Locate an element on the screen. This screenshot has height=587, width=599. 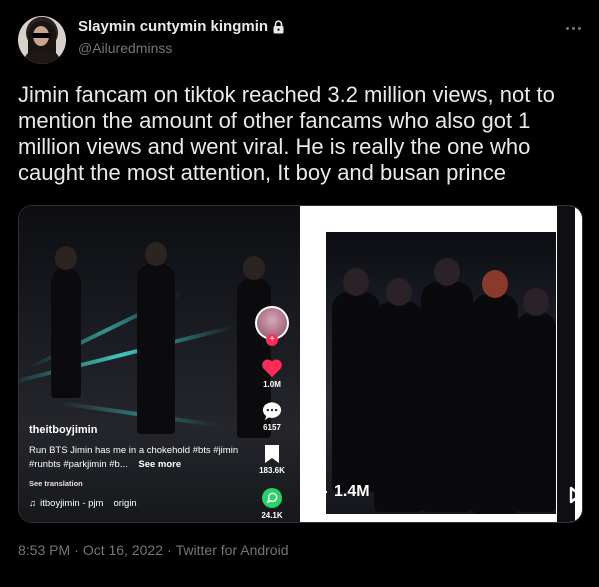
music-note-icon: ♫ is located at coordinates (33, 503).